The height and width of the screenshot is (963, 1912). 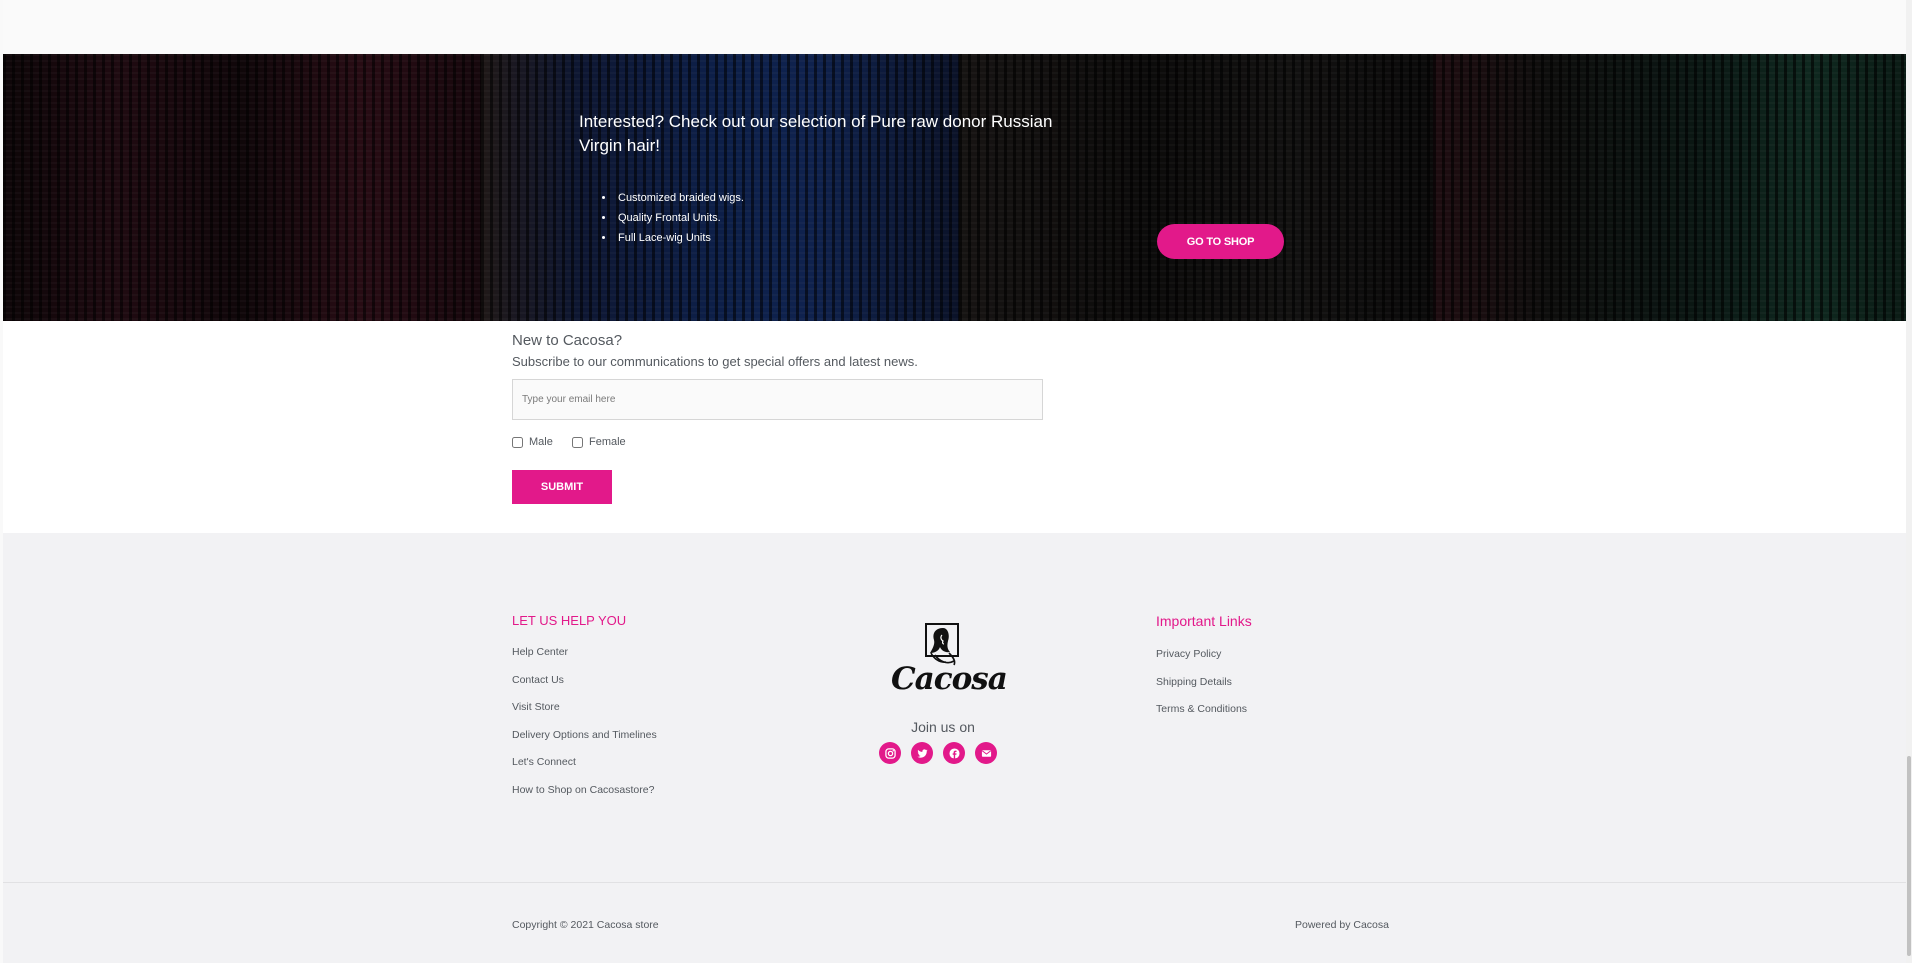 What do you see at coordinates (541, 442) in the screenshot?
I see `male-label: Male` at bounding box center [541, 442].